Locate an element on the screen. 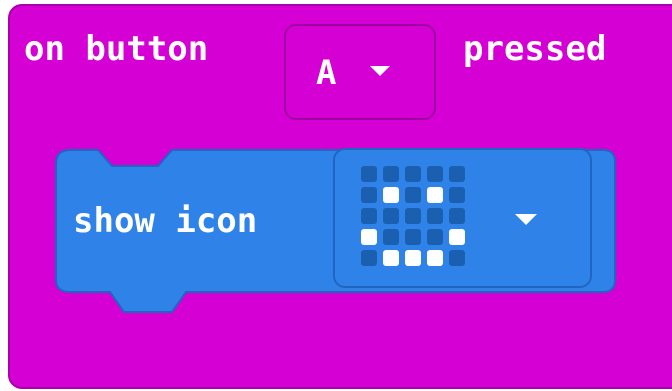 The height and width of the screenshot is (391, 672). happy-face-icon is located at coordinates (413, 216).